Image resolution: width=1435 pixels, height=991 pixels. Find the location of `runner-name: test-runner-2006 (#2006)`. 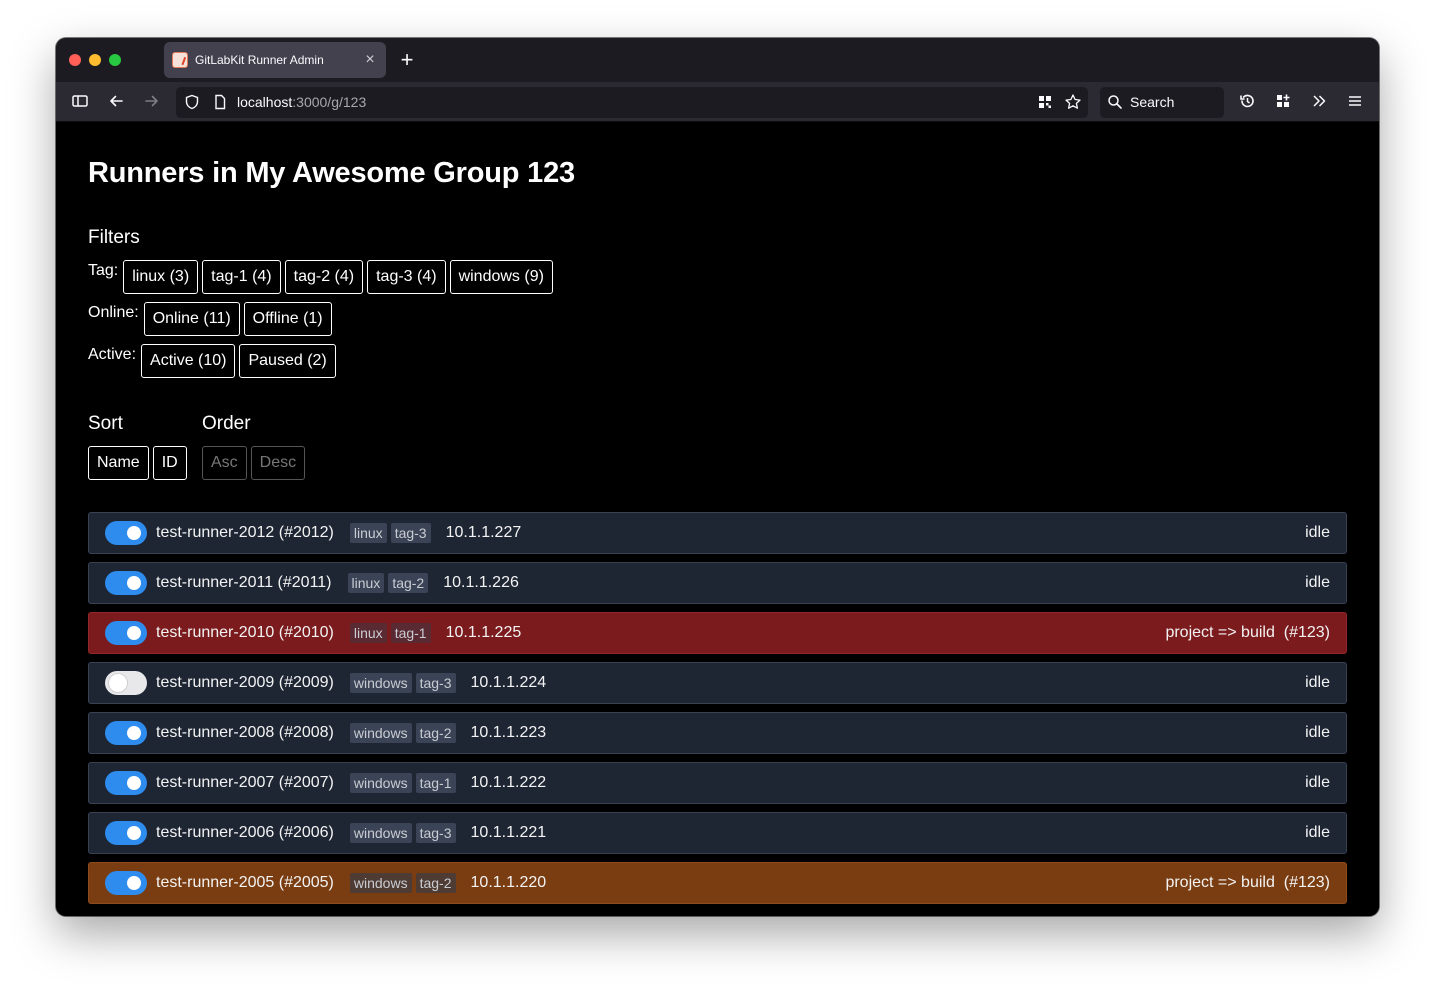

runner-name: test-runner-2006 (#2006) is located at coordinates (245, 832).